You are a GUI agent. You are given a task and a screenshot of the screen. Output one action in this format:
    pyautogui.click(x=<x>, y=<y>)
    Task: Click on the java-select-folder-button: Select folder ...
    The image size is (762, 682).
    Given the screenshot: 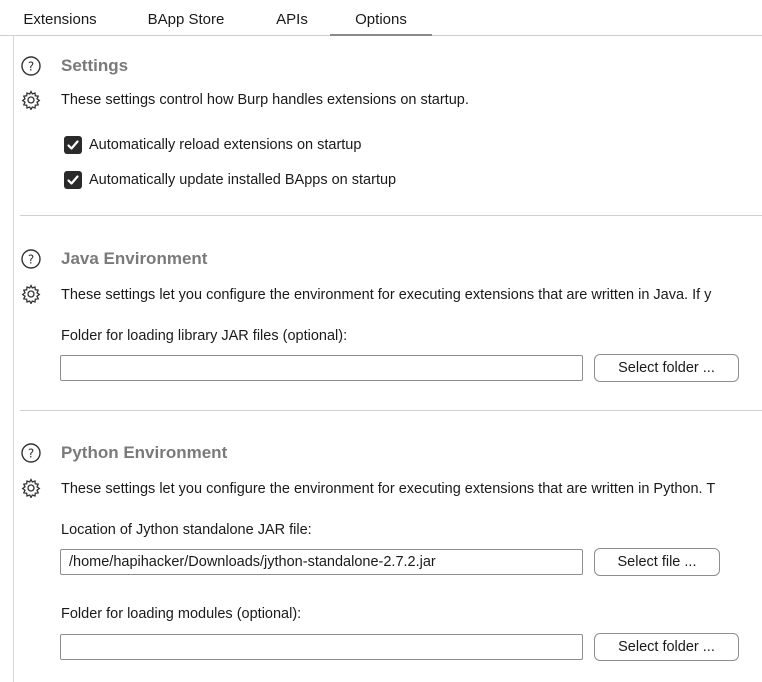 What is the action you would take?
    pyautogui.click(x=666, y=368)
    